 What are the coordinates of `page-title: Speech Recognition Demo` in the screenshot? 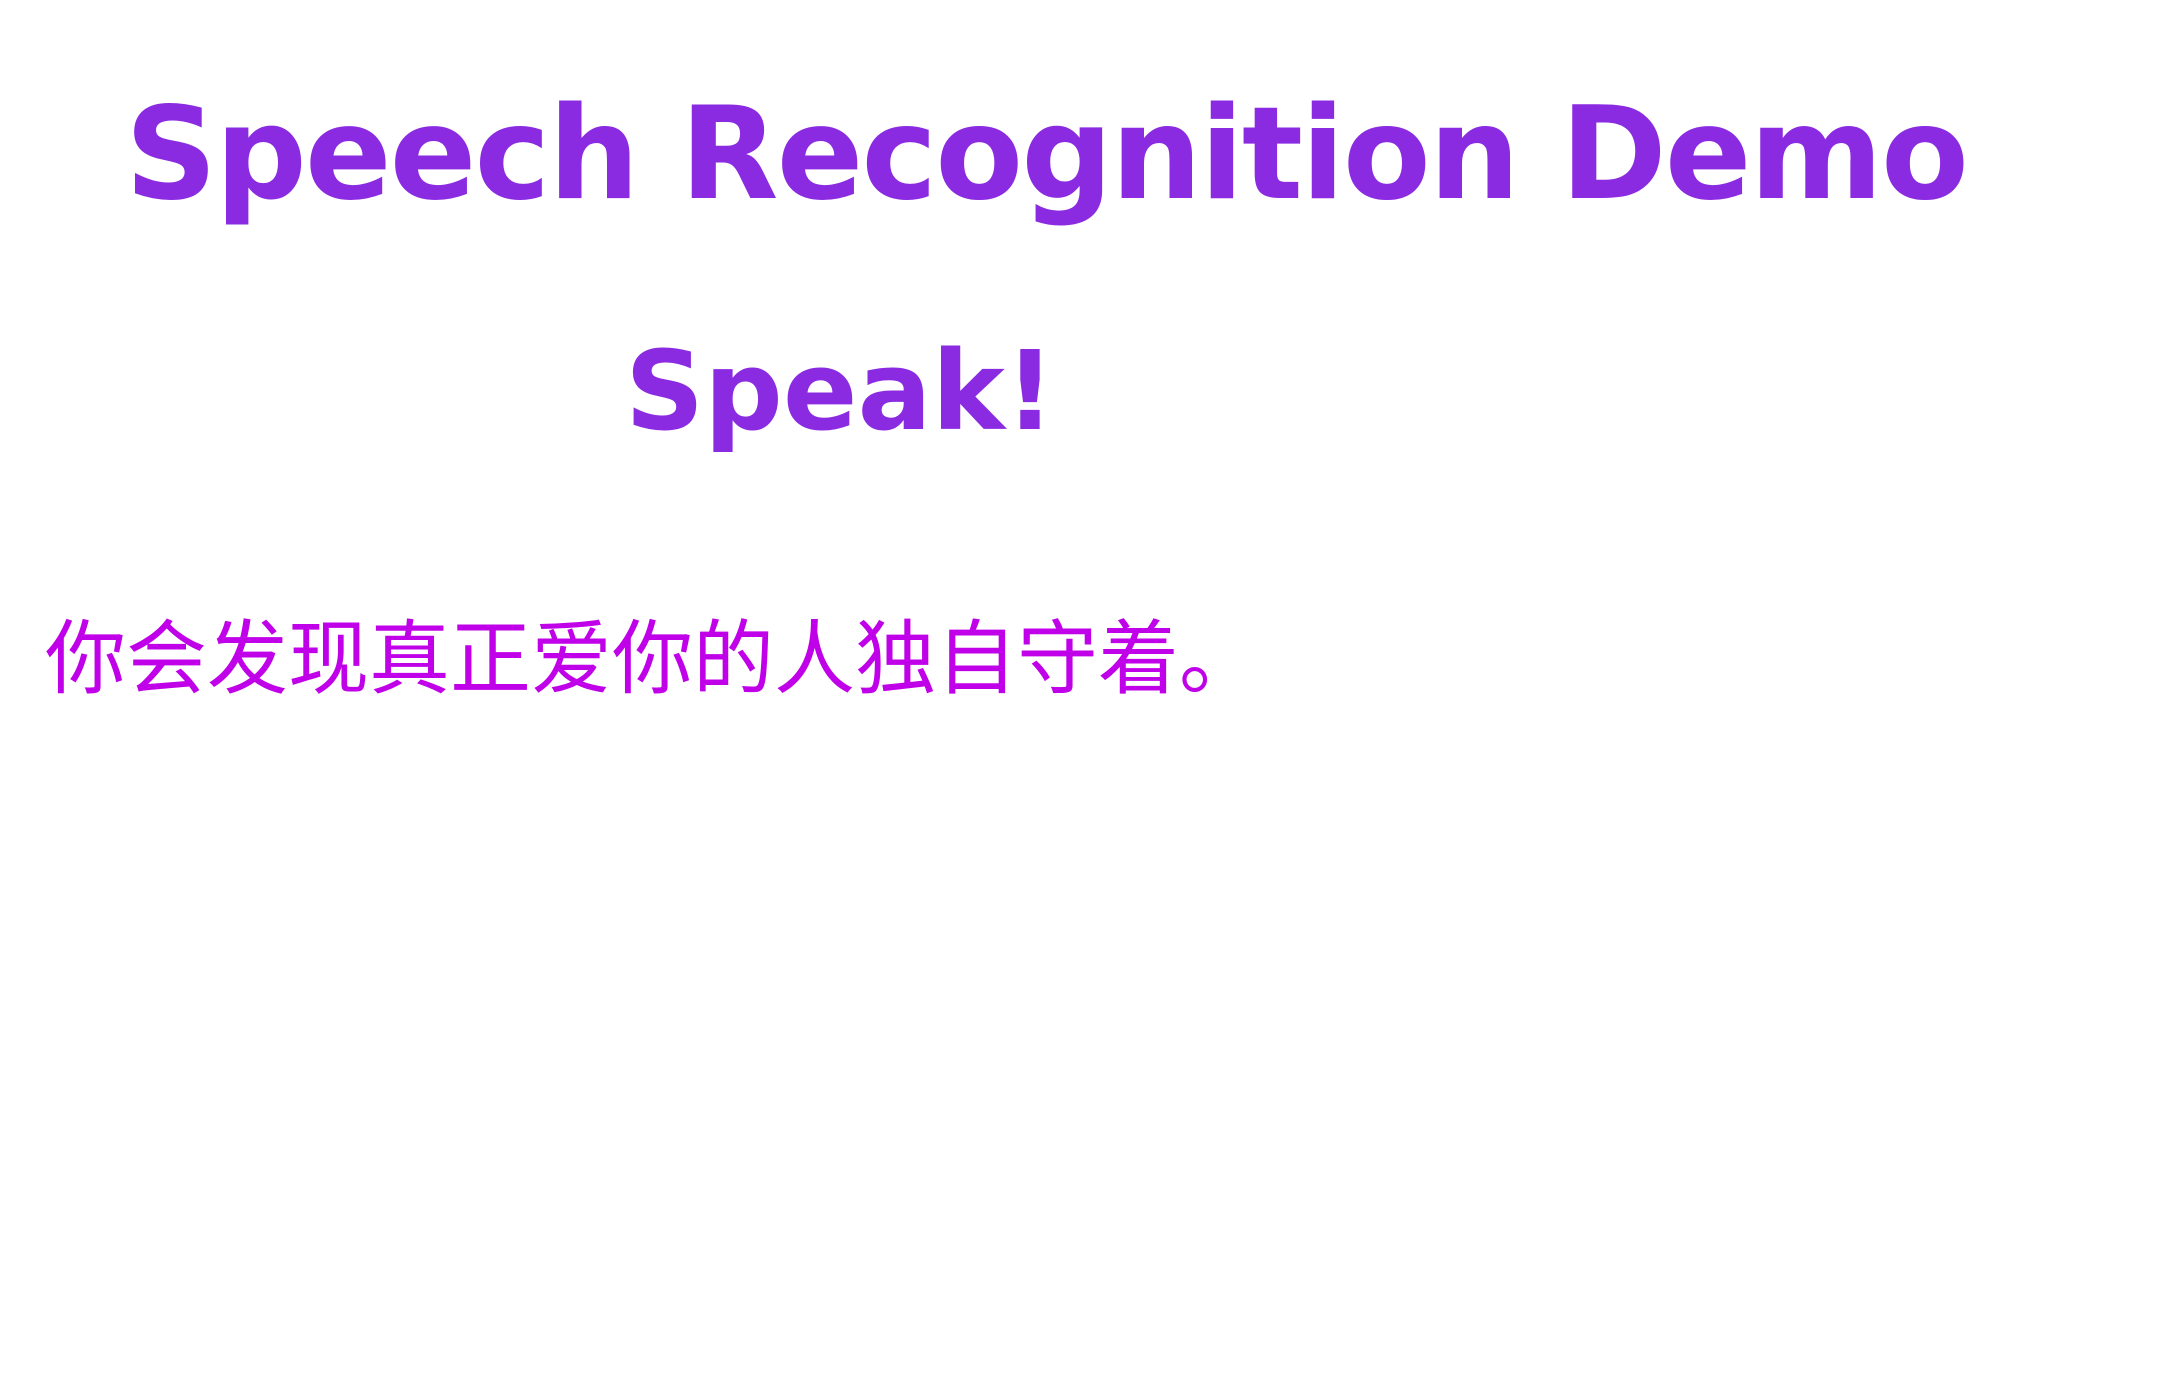 It's located at (1047, 154).